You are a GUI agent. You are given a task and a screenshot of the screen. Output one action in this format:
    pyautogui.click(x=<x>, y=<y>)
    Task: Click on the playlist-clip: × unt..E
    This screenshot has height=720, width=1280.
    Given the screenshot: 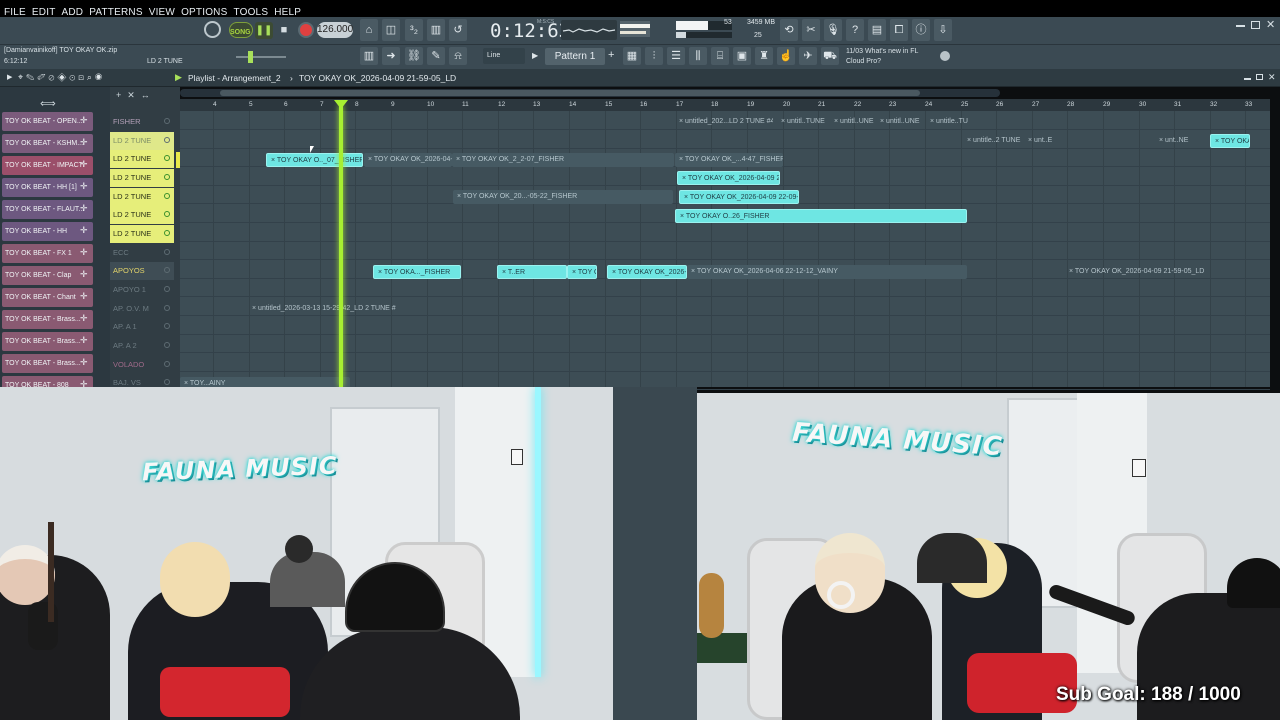 What is the action you would take?
    pyautogui.click(x=1054, y=141)
    